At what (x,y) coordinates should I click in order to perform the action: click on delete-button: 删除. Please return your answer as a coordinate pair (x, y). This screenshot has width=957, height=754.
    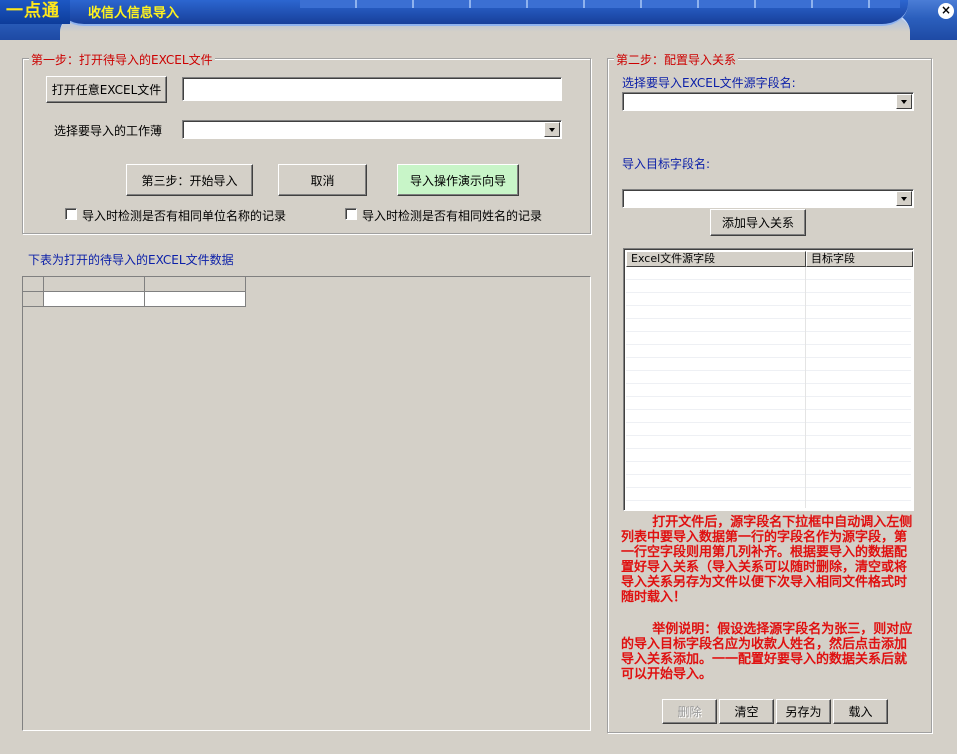
    Looking at the image, I should click on (689, 711).